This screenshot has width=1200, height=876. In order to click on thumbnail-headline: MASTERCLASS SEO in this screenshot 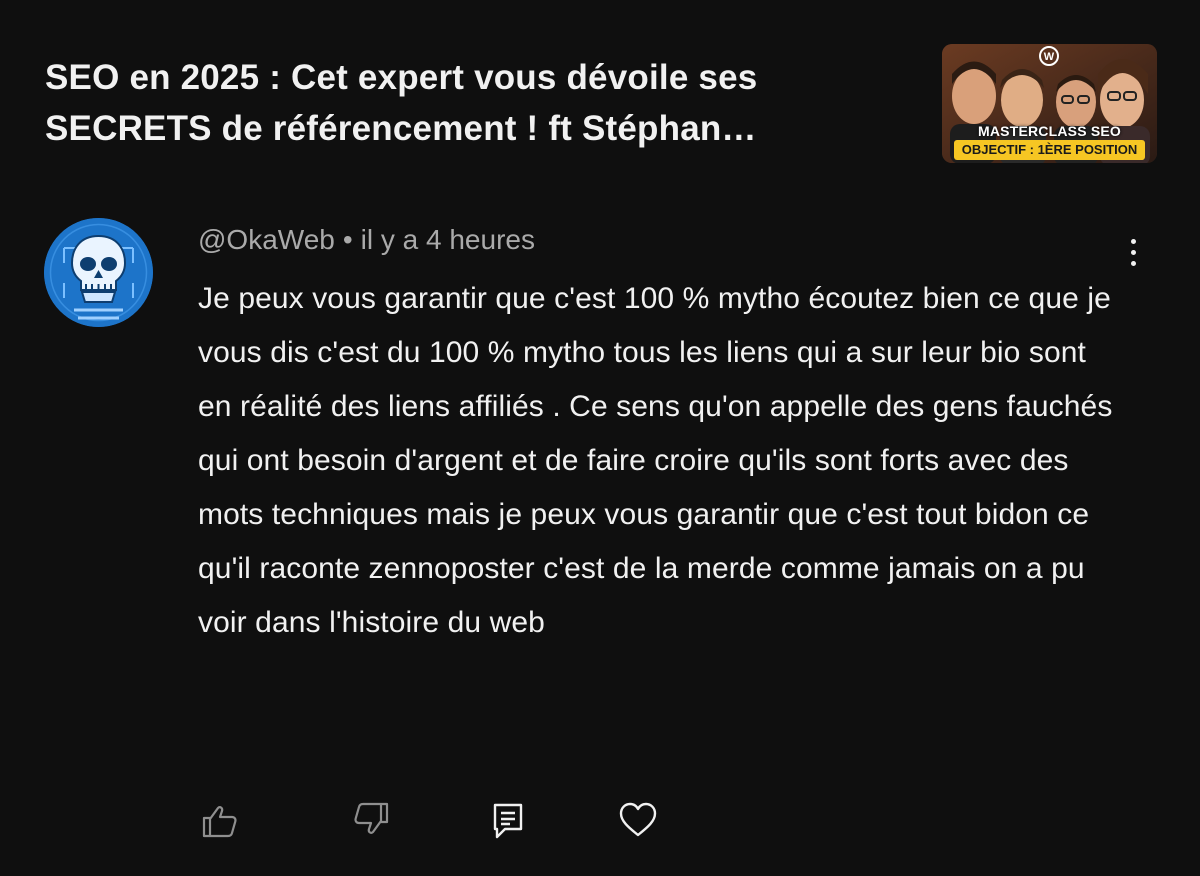, I will do `click(1049, 131)`.